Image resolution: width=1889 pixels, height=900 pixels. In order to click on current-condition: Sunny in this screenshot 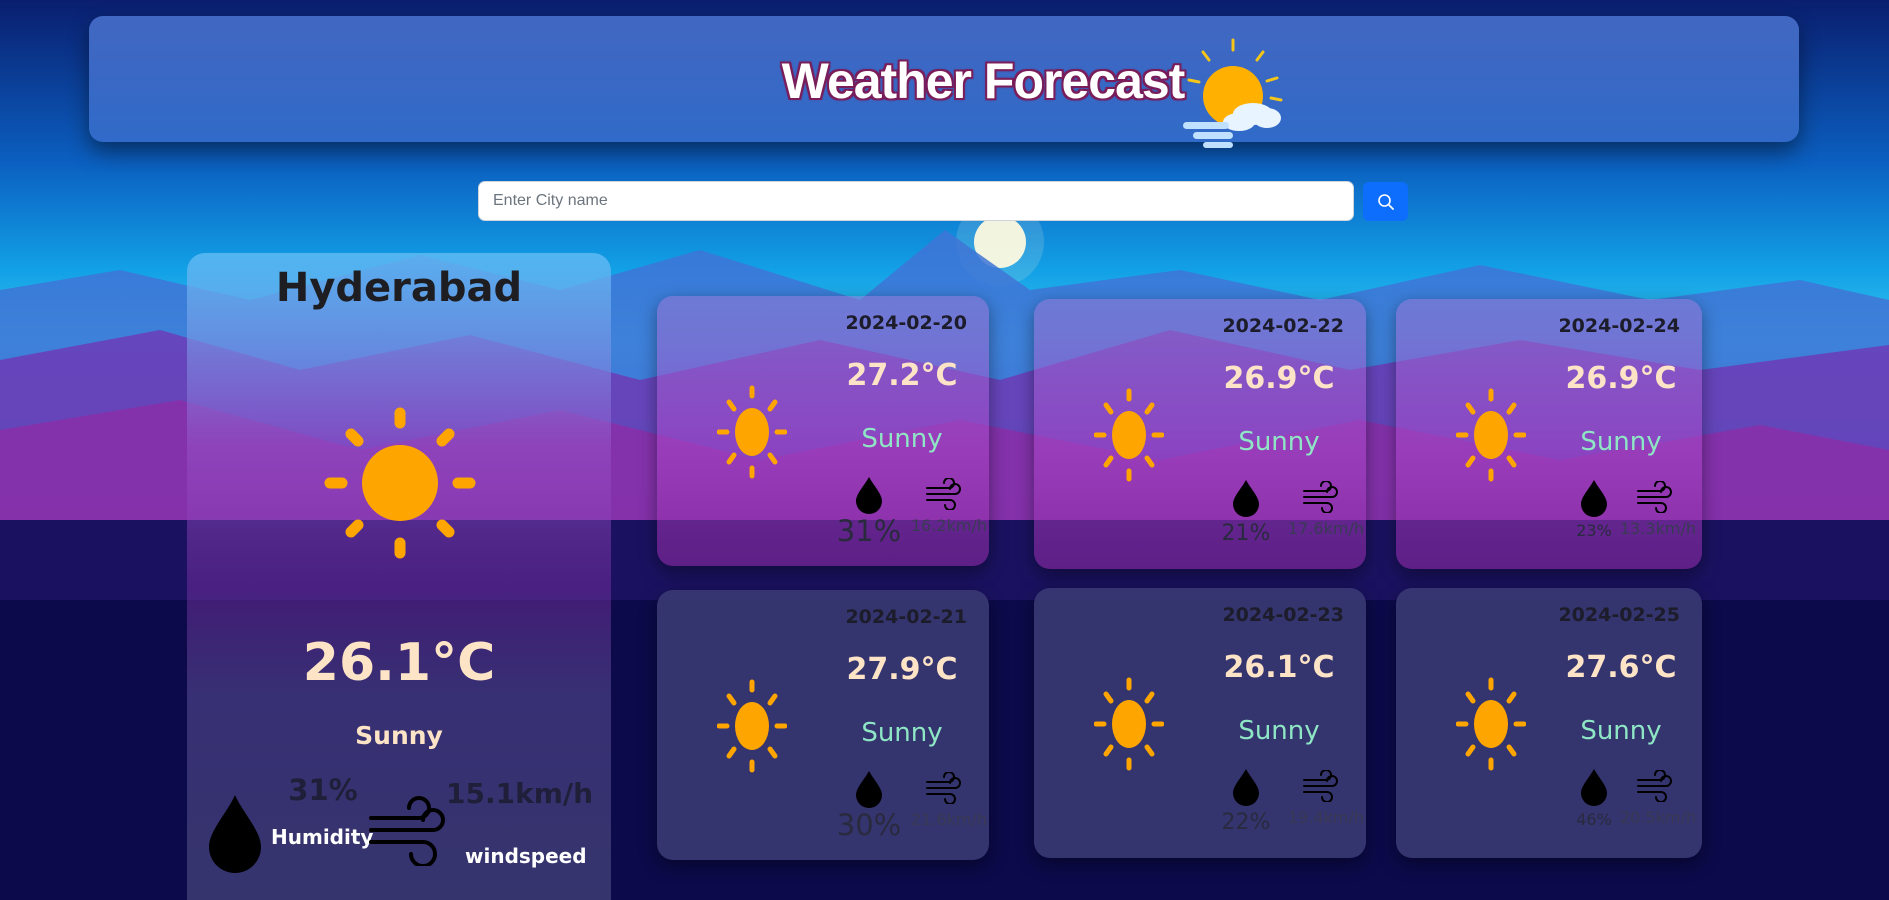, I will do `click(399, 735)`.